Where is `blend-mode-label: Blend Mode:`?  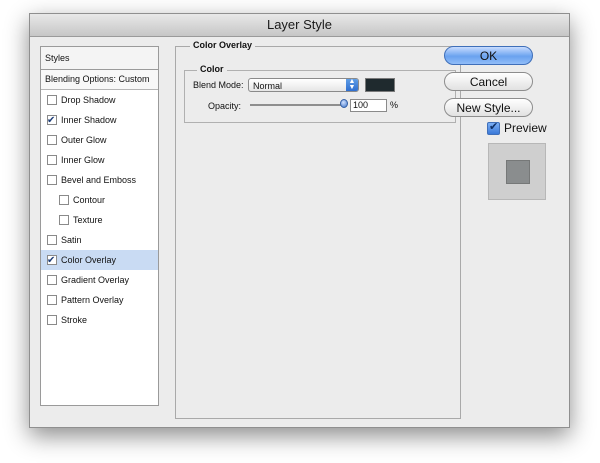 blend-mode-label: Blend Mode: is located at coordinates (218, 85).